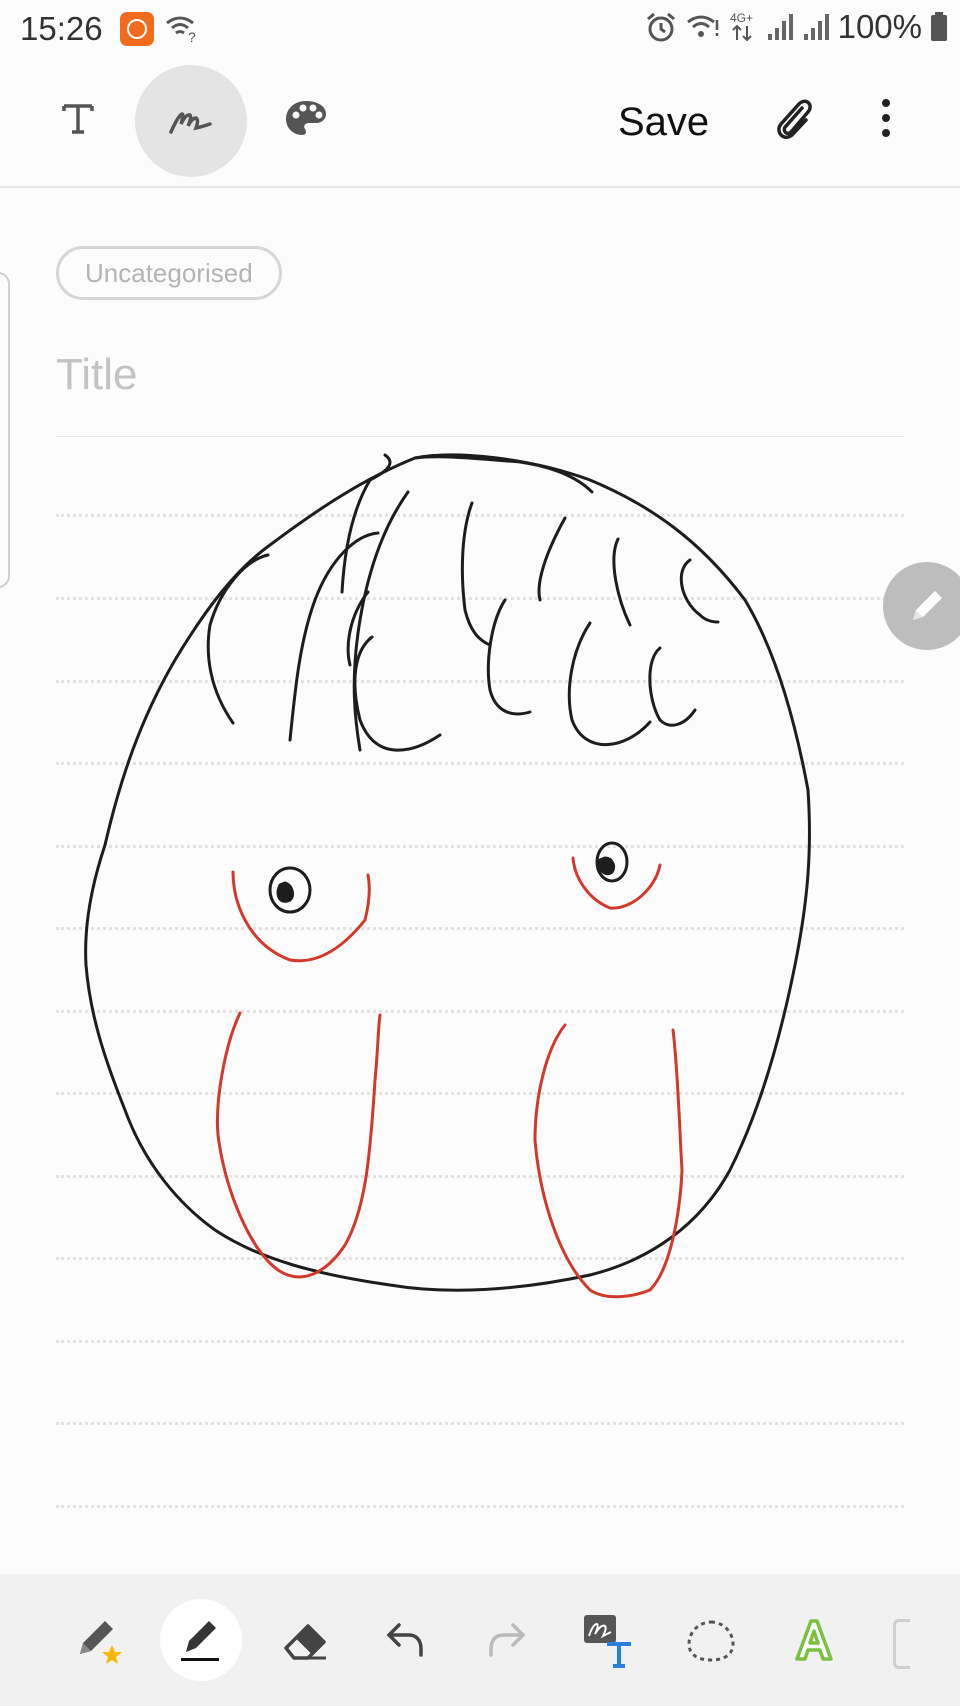 The width and height of the screenshot is (960, 1706). I want to click on wifi-question-icon: ?, so click(181, 30).